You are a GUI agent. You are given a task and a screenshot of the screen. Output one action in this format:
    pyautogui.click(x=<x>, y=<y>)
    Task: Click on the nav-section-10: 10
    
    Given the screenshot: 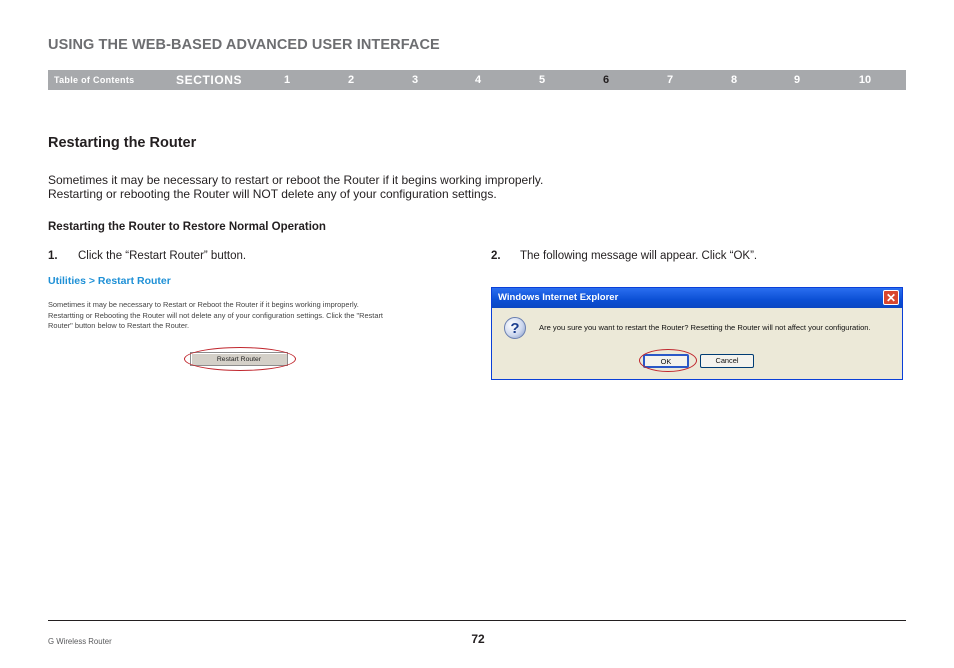 What is the action you would take?
    pyautogui.click(x=865, y=80)
    